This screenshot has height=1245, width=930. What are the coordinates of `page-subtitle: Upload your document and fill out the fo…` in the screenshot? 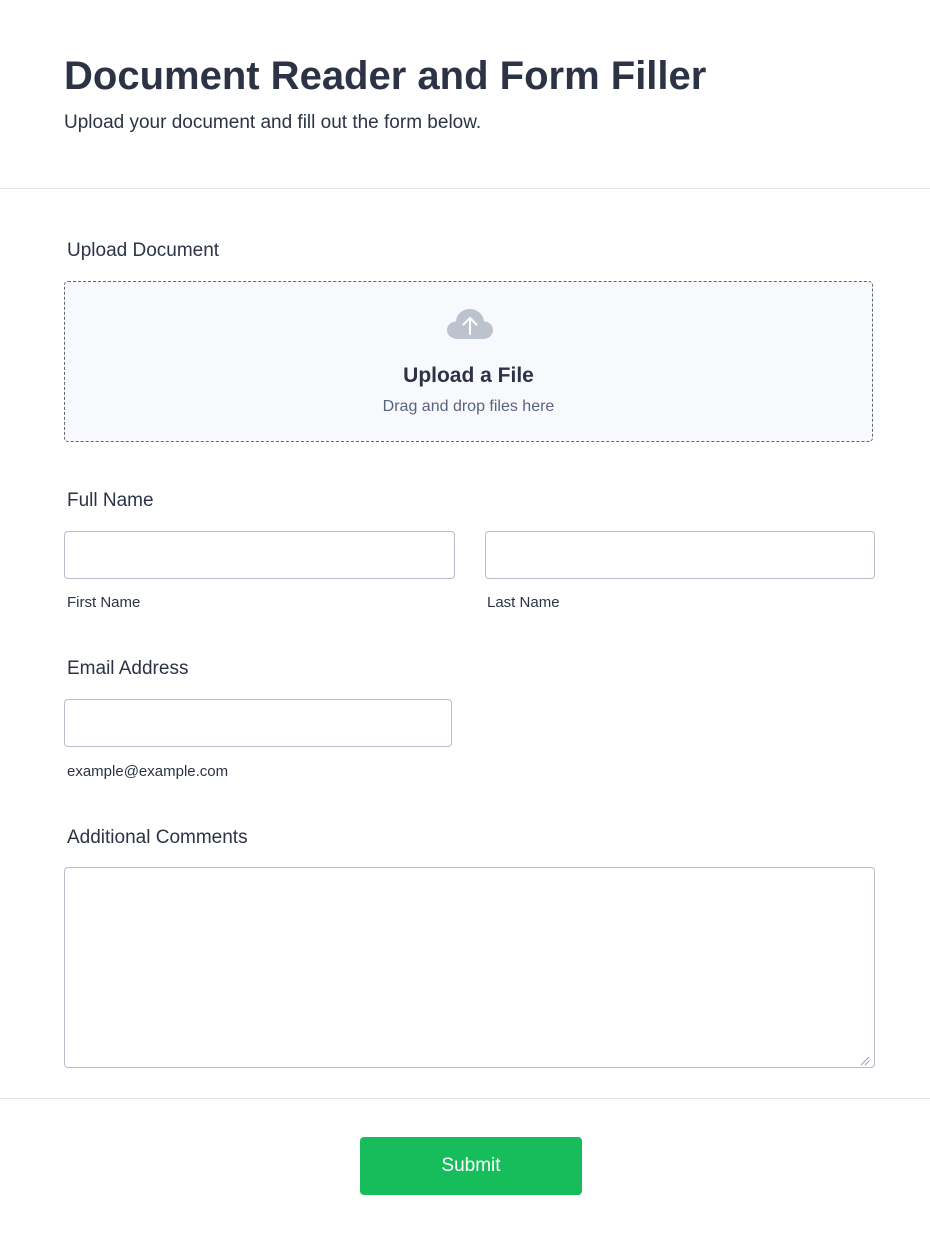 It's located at (273, 122).